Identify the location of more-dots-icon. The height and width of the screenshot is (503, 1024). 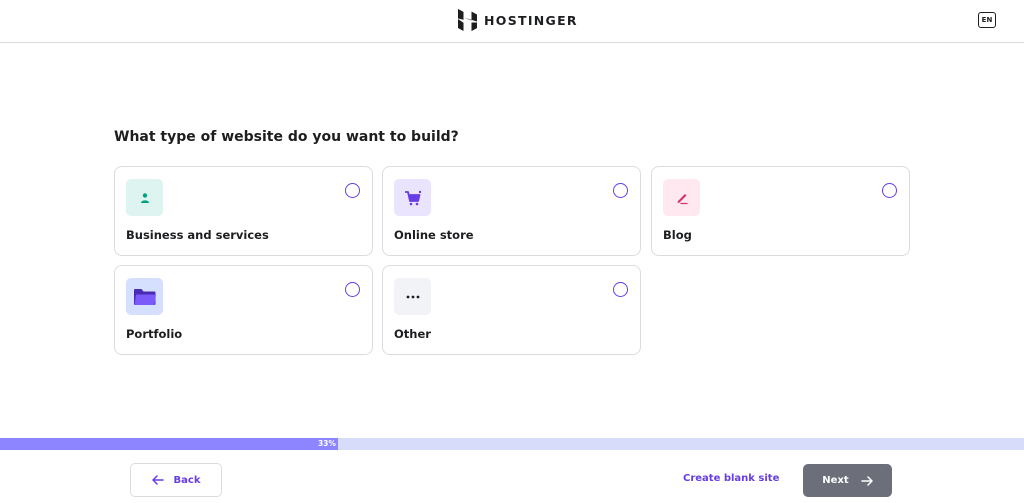
(412, 296).